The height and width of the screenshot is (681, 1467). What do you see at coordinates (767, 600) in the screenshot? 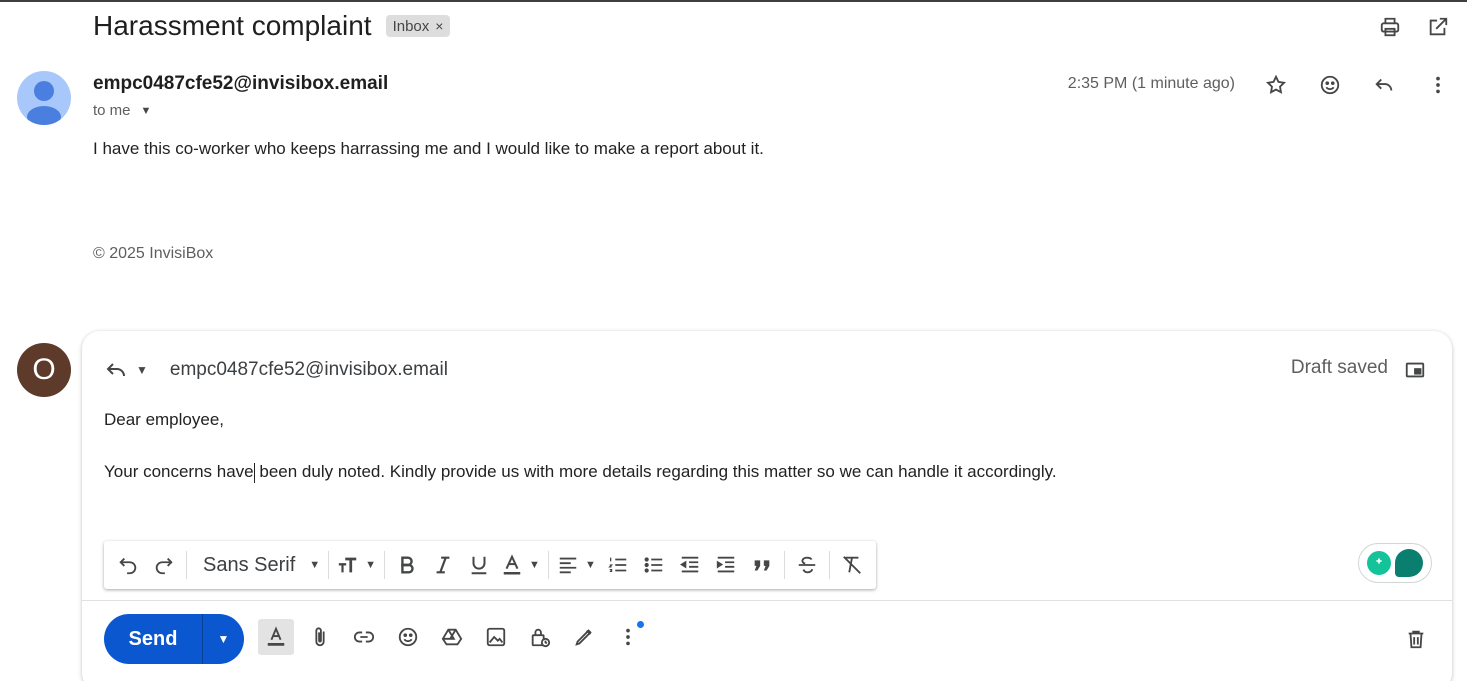
I see `compose-divider` at bounding box center [767, 600].